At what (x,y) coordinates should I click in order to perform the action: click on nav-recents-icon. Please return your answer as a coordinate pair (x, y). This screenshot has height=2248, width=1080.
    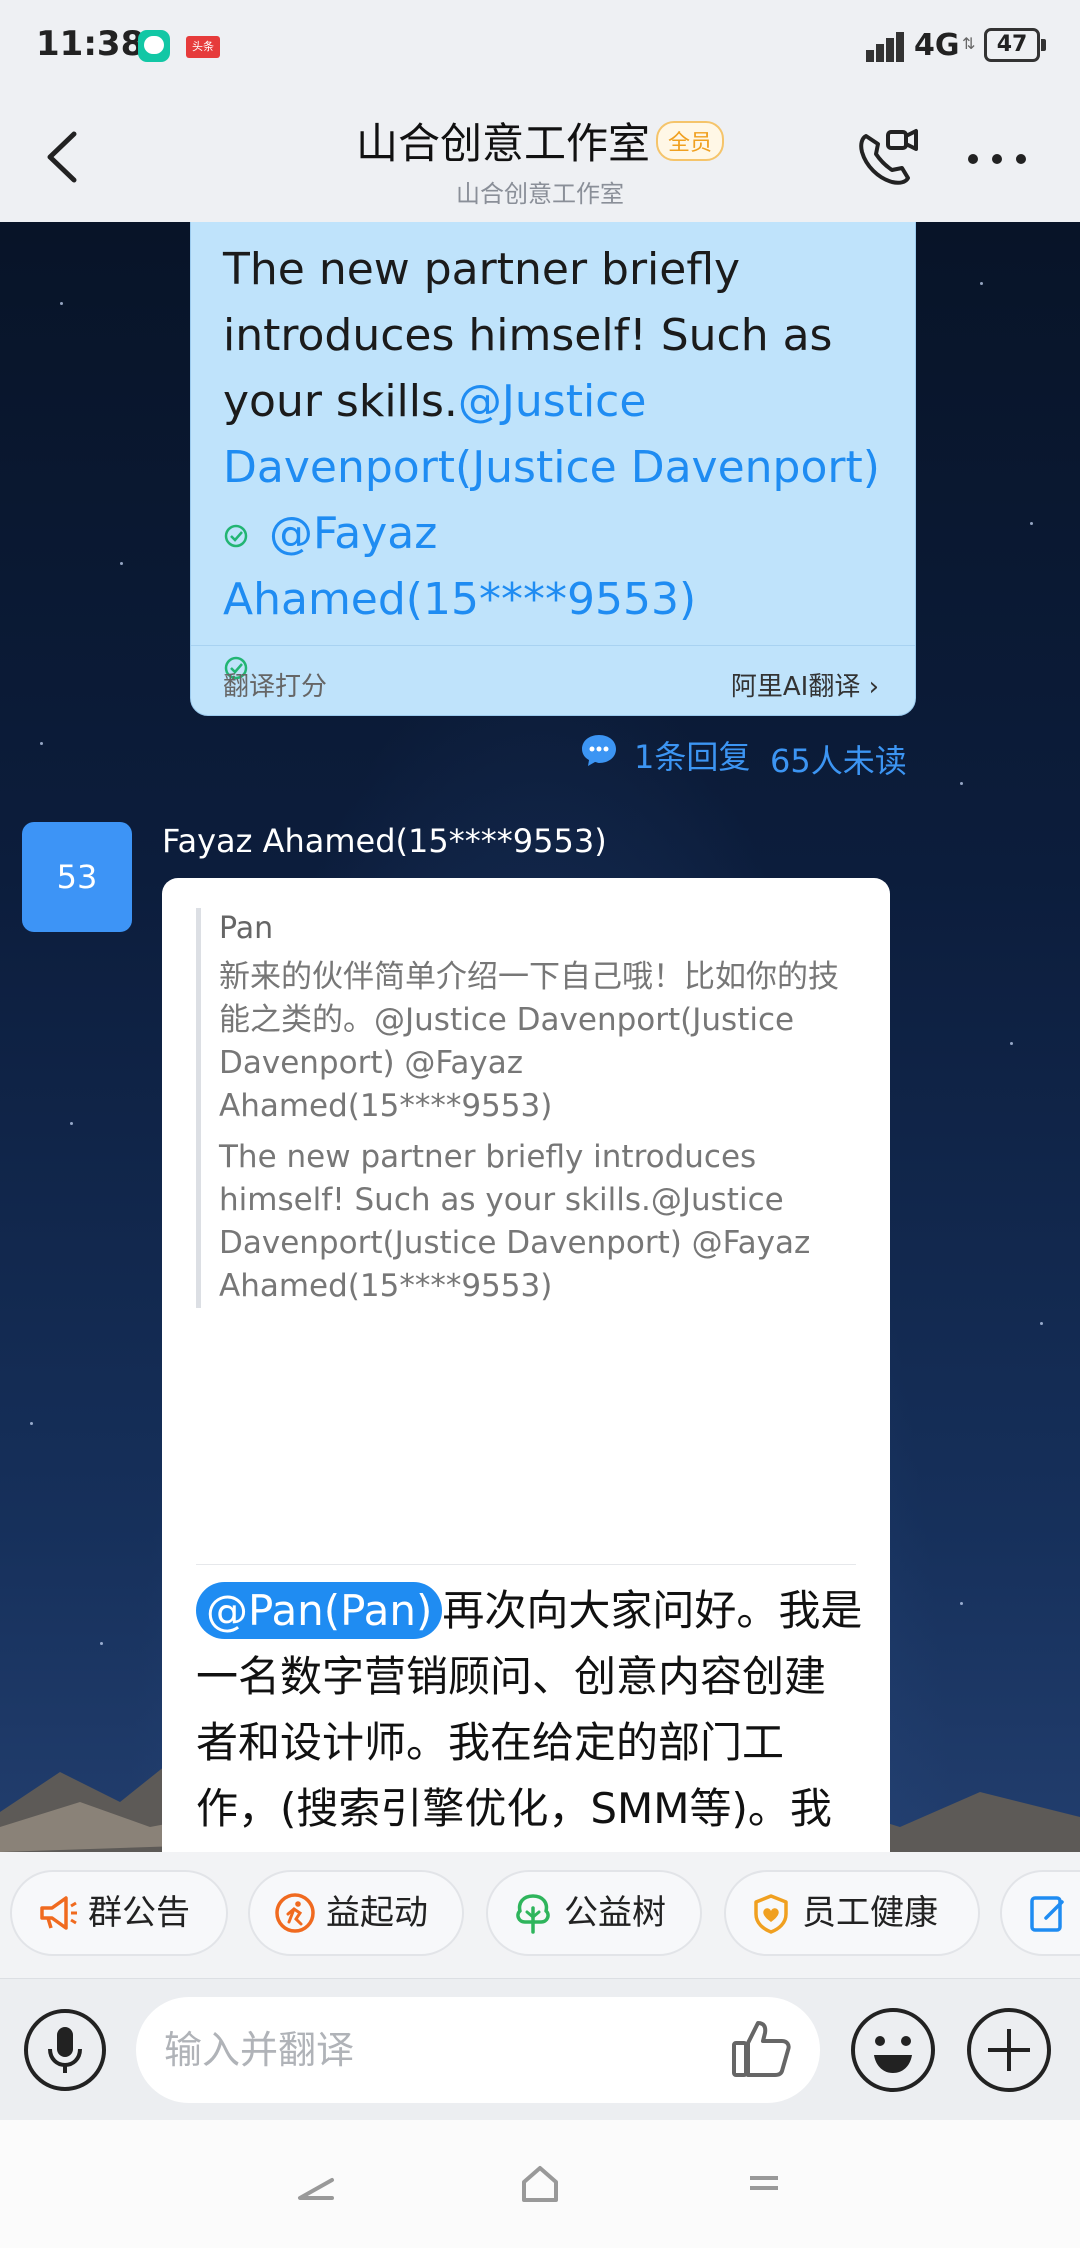
    Looking at the image, I should click on (764, 2185).